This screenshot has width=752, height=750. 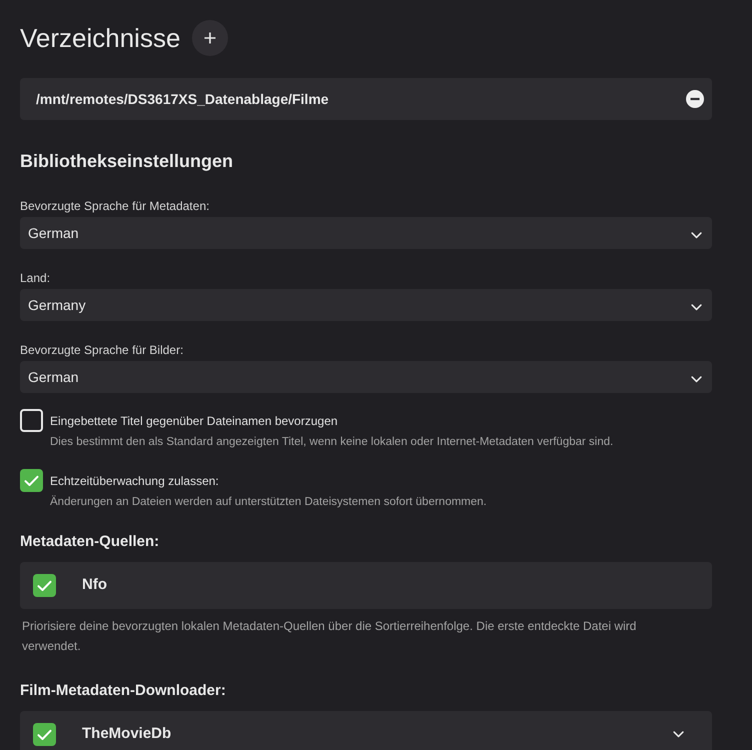 What do you see at coordinates (102, 350) in the screenshot?
I see `field-label: Bevorzugte Sprache für Bilder:` at bounding box center [102, 350].